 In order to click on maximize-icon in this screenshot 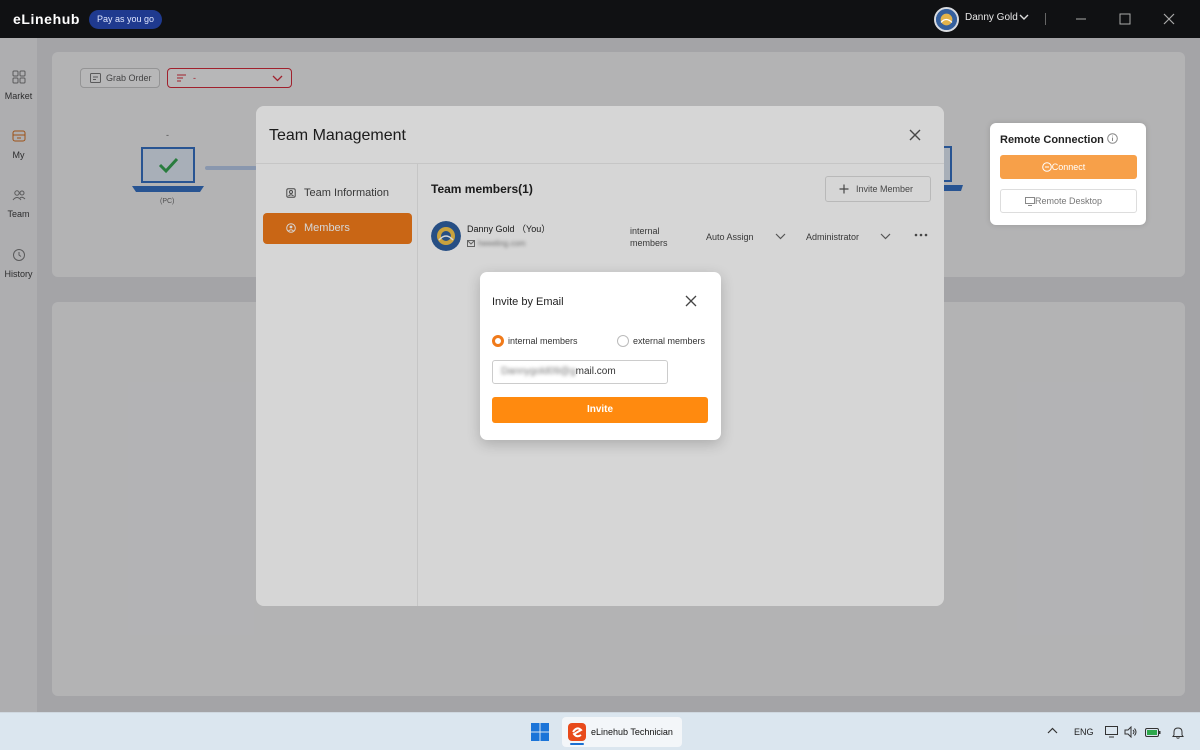, I will do `click(1125, 19)`.